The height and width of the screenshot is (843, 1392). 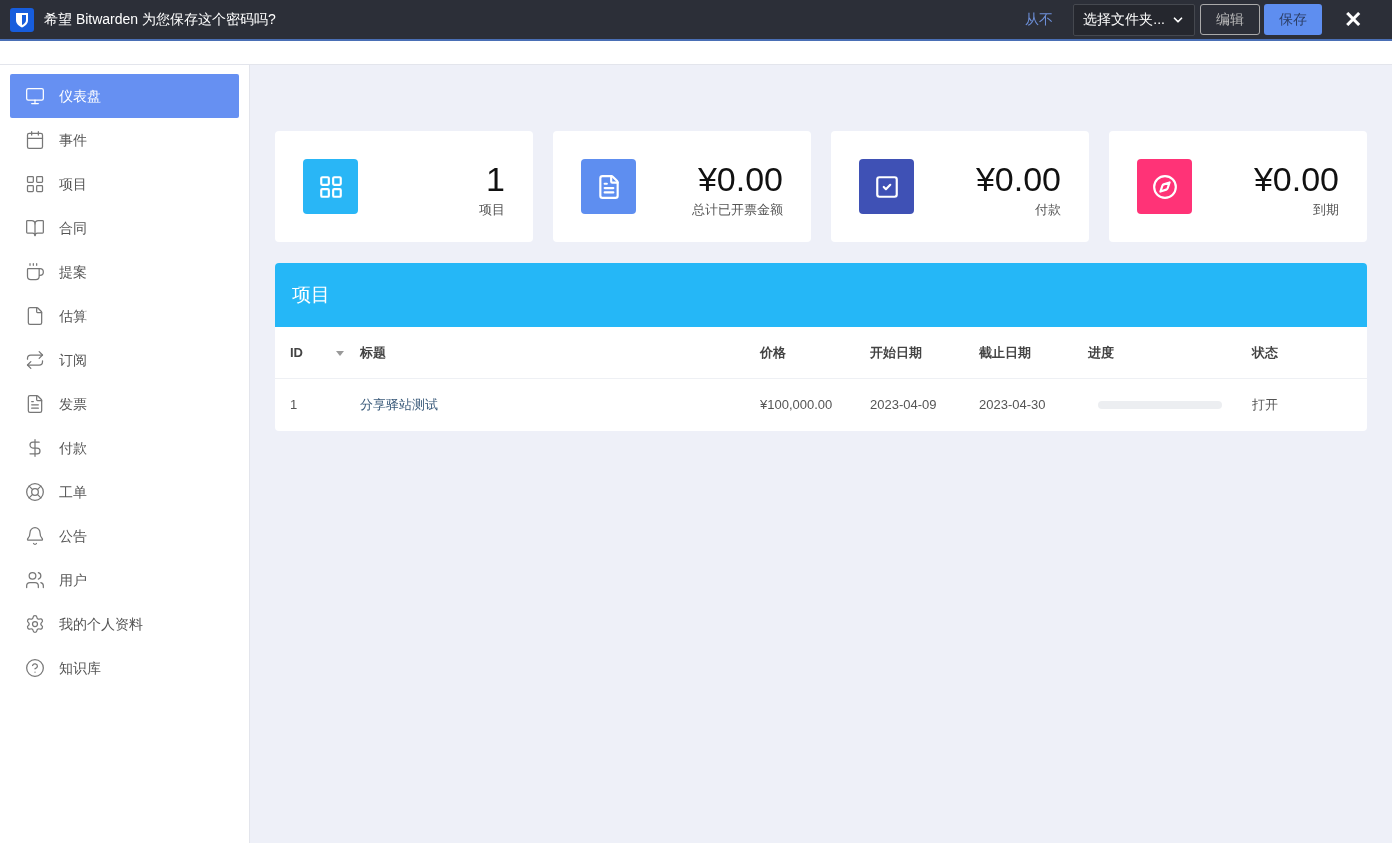 I want to click on column-header: 进度, so click(x=1101, y=352).